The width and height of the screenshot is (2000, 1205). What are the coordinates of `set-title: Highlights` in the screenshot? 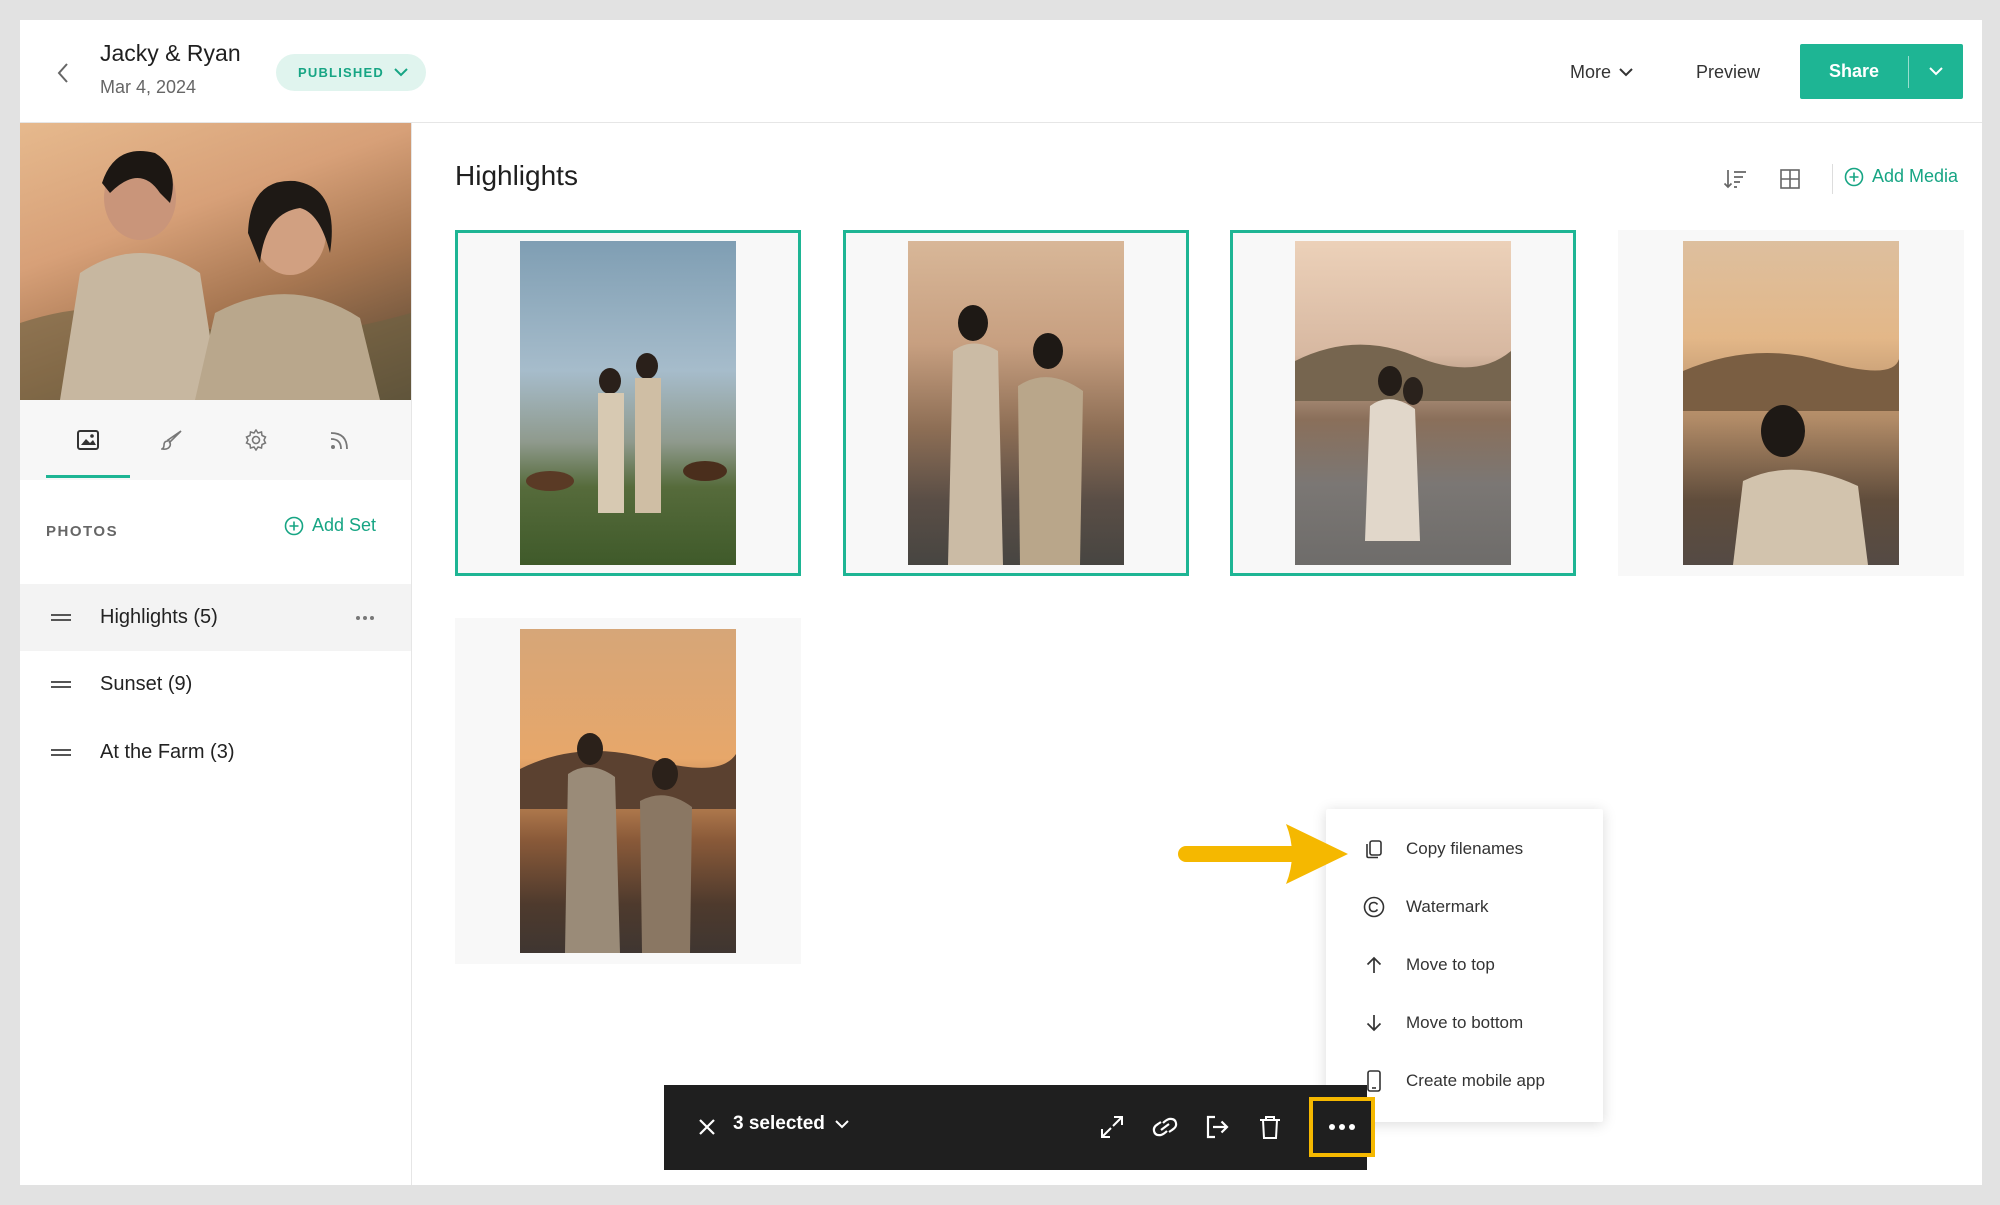 It's located at (516, 175).